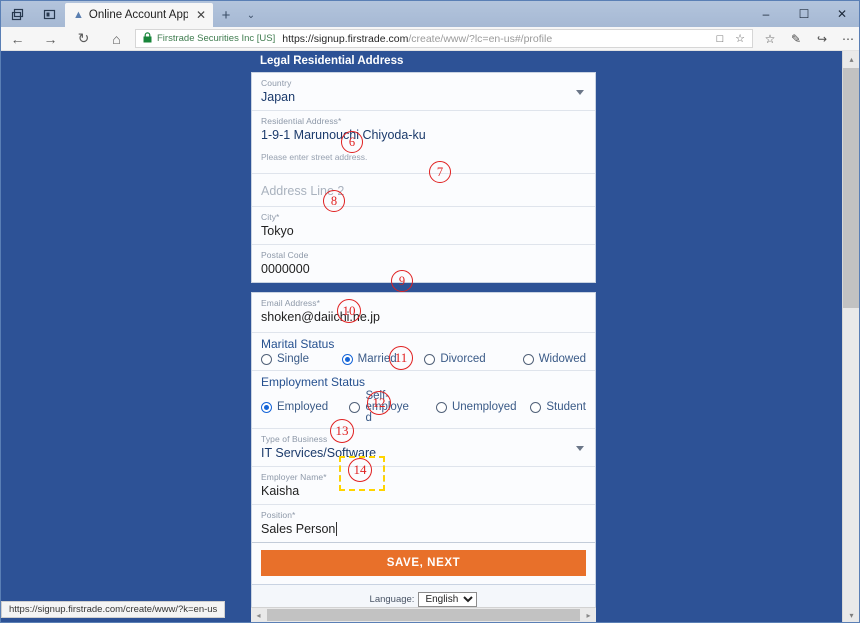 Image resolution: width=860 pixels, height=623 pixels. I want to click on url-domain: https://signup.firstrade.com, so click(345, 38).